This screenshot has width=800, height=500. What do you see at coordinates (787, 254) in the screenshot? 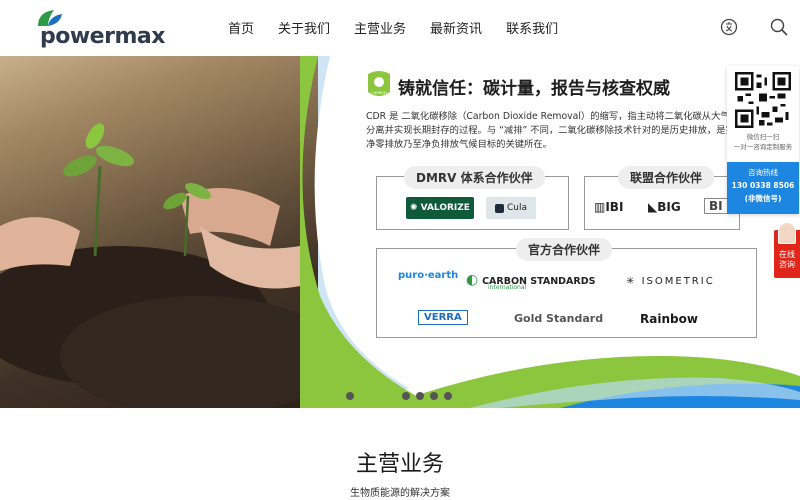
I see `chat-label-line1: 在线` at bounding box center [787, 254].